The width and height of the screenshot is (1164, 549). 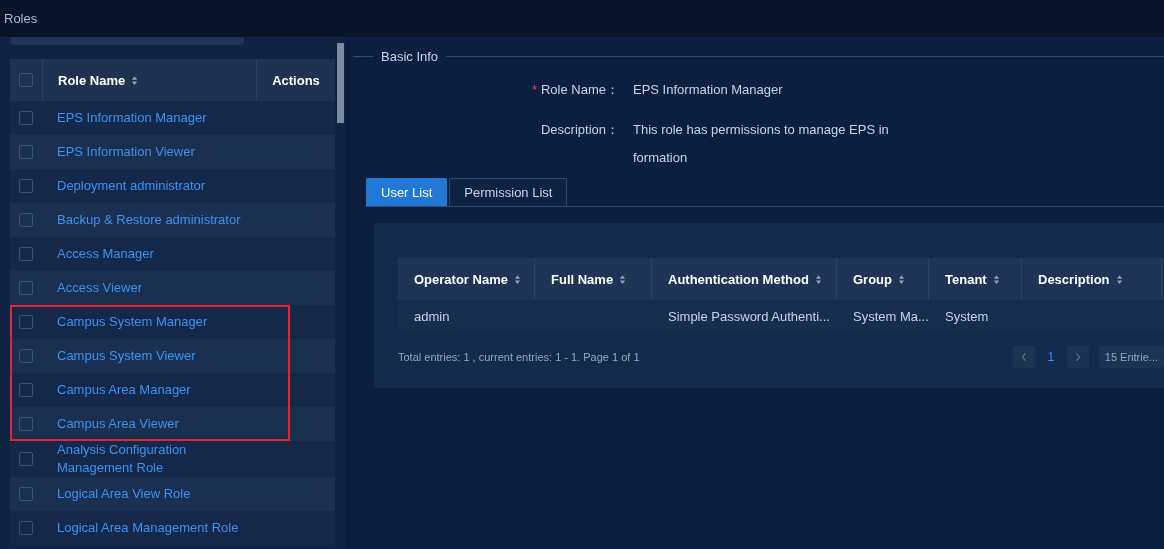 What do you see at coordinates (92, 80) in the screenshot?
I see `column-header: Role Name` at bounding box center [92, 80].